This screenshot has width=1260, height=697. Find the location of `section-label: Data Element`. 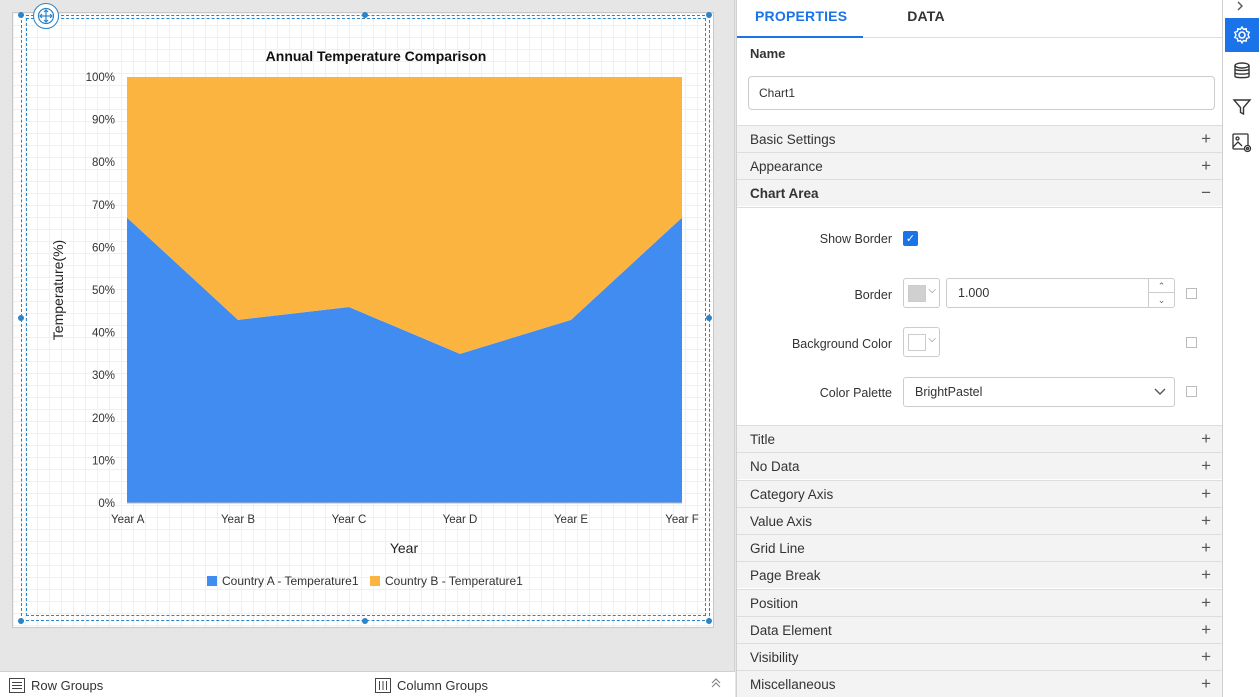

section-label: Data Element is located at coordinates (791, 630).